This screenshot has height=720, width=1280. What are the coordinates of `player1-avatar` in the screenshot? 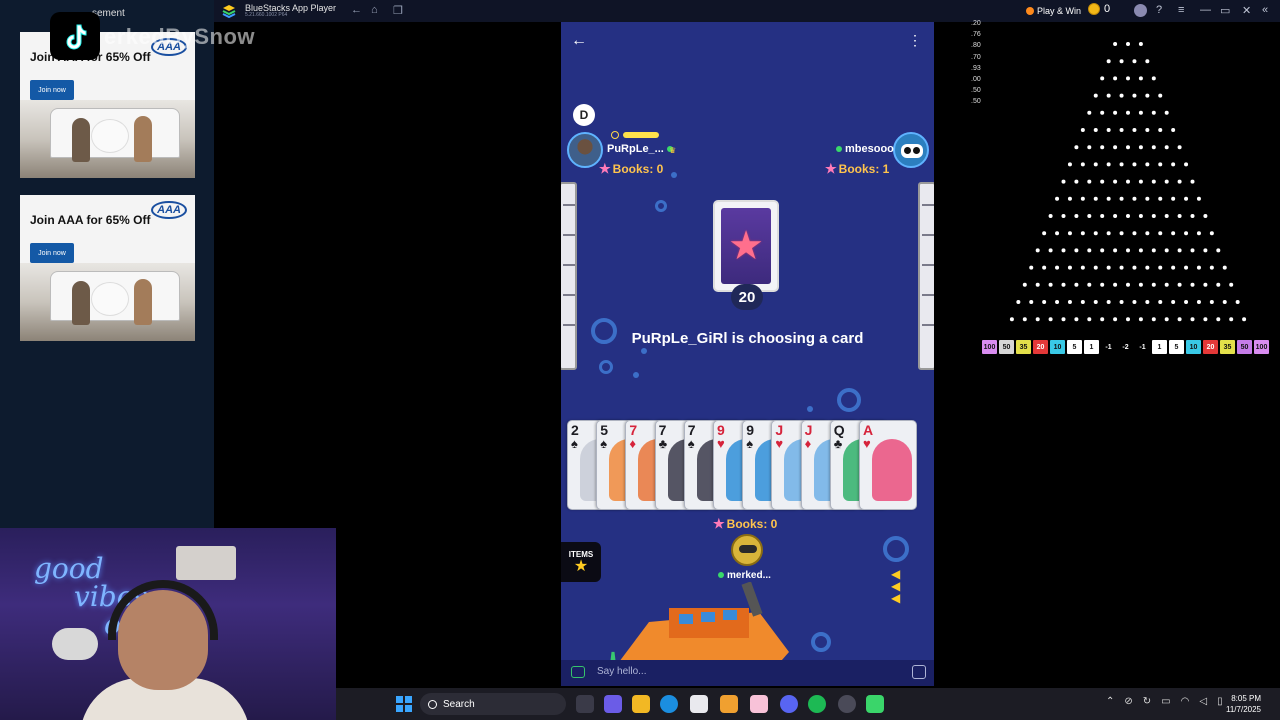 It's located at (585, 150).